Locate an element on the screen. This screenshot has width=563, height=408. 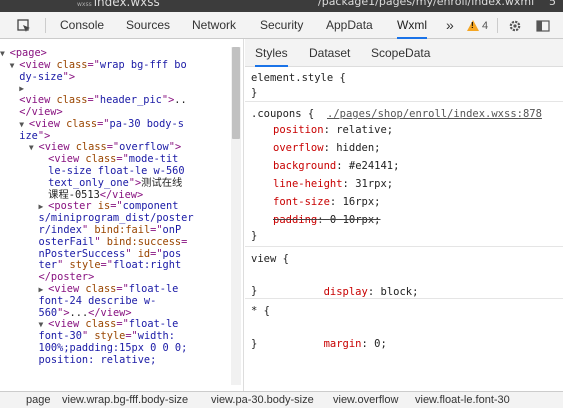
star-prop: margin: 0; is located at coordinates (330, 335).